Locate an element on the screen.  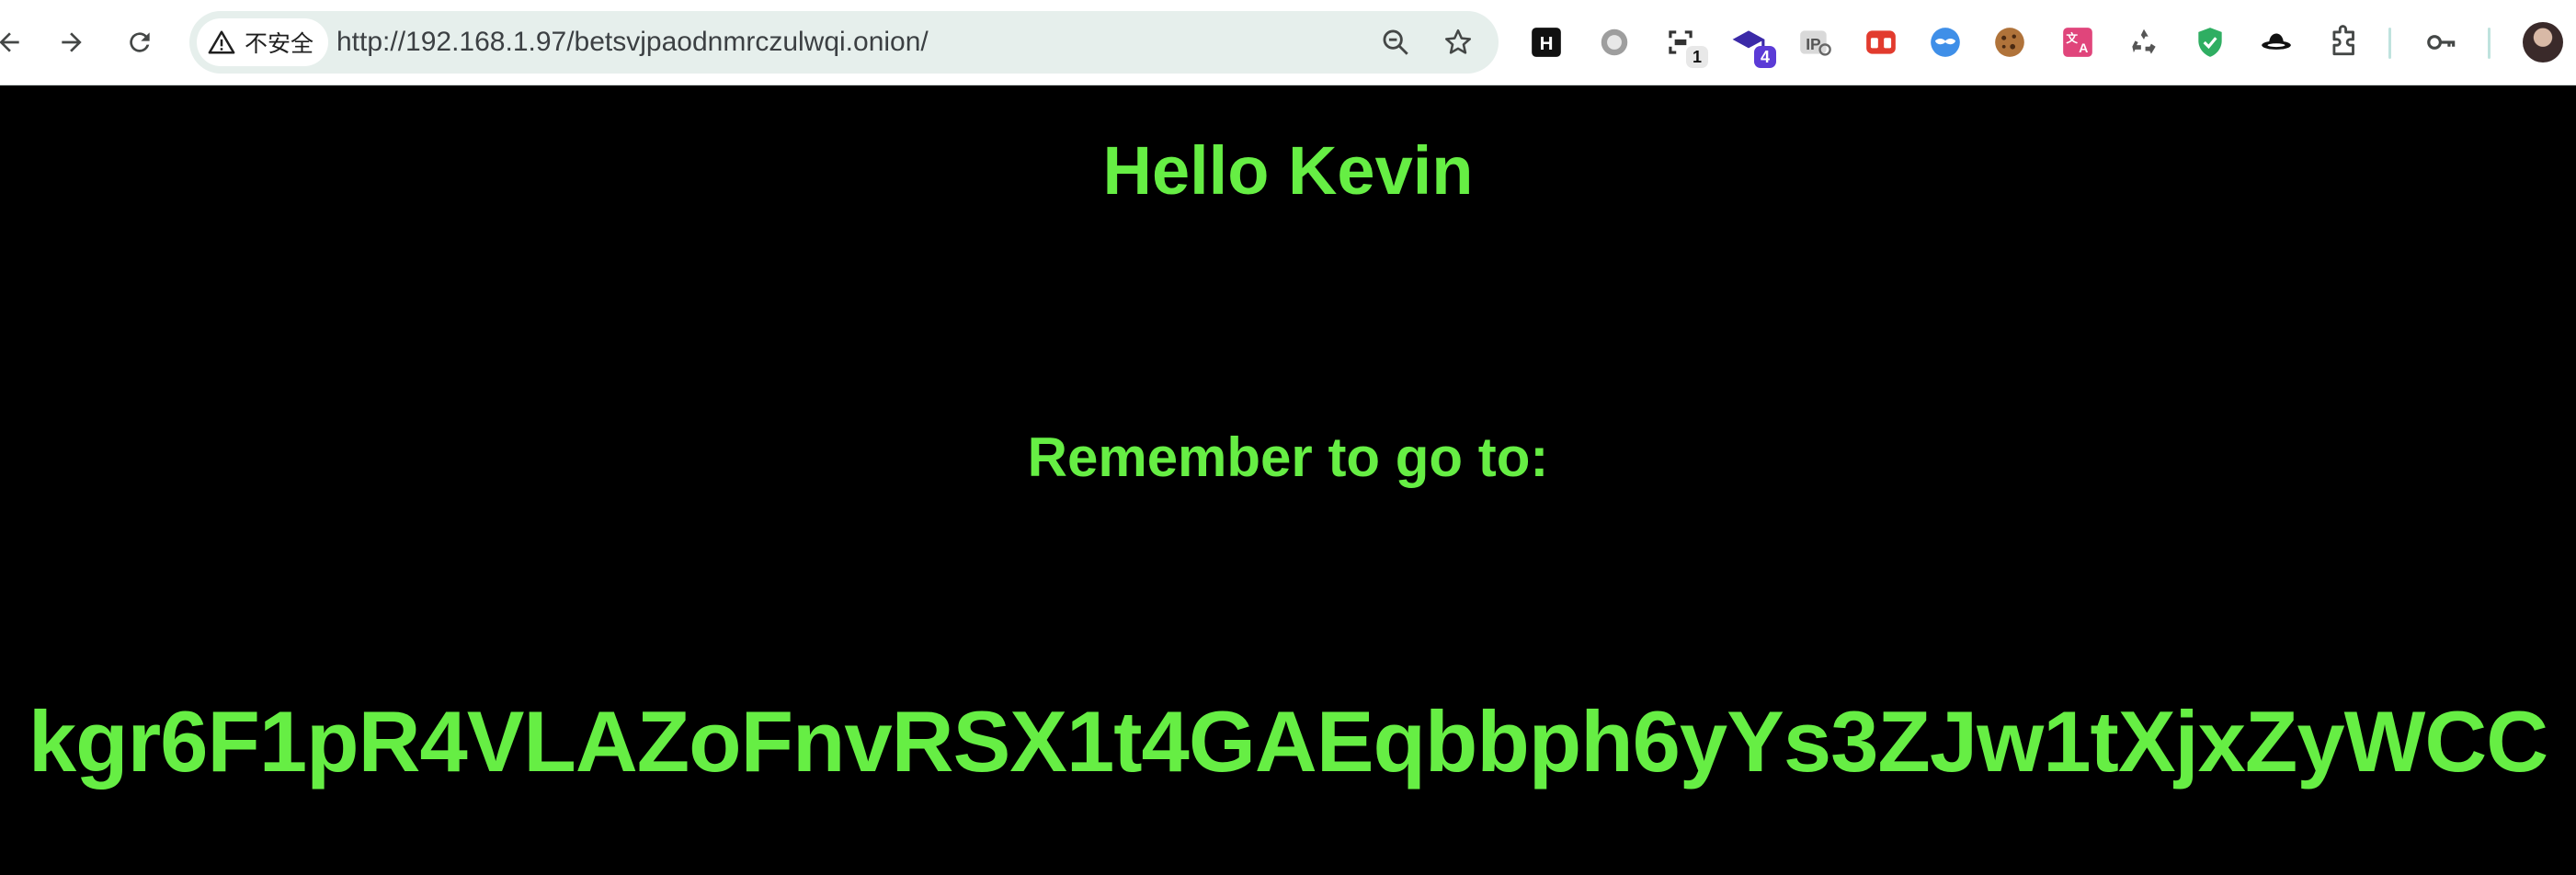
security-label: 不安全 is located at coordinates (279, 43).